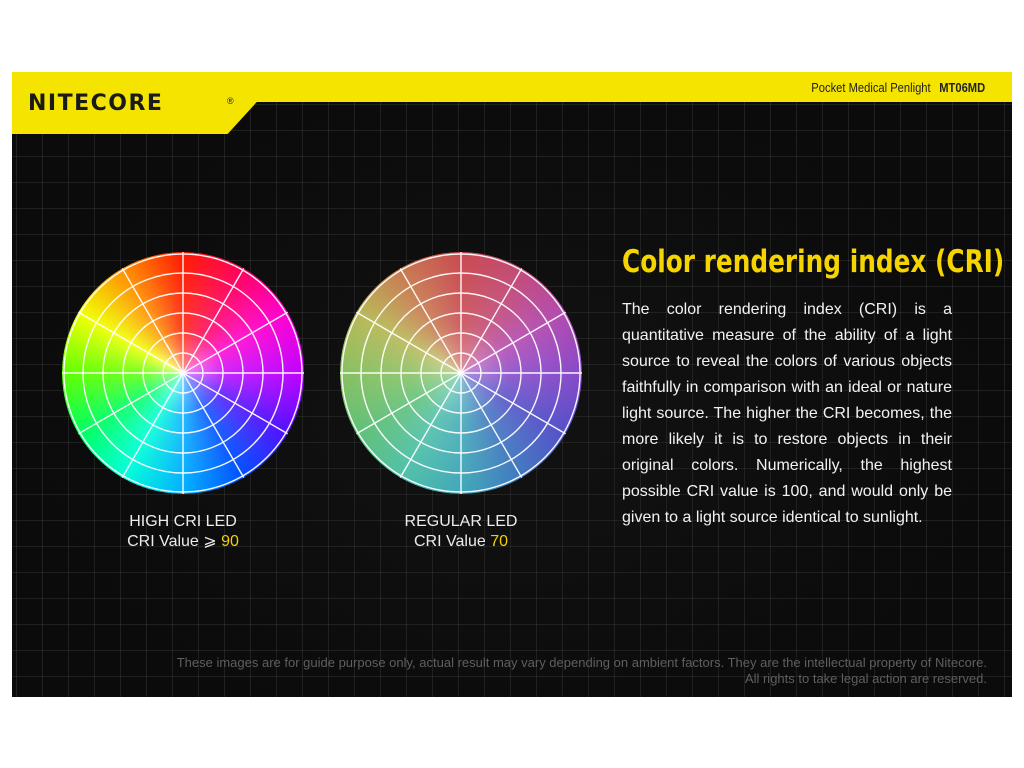 This screenshot has width=1024, height=768. What do you see at coordinates (461, 373) in the screenshot?
I see `regular-led-color-wheel` at bounding box center [461, 373].